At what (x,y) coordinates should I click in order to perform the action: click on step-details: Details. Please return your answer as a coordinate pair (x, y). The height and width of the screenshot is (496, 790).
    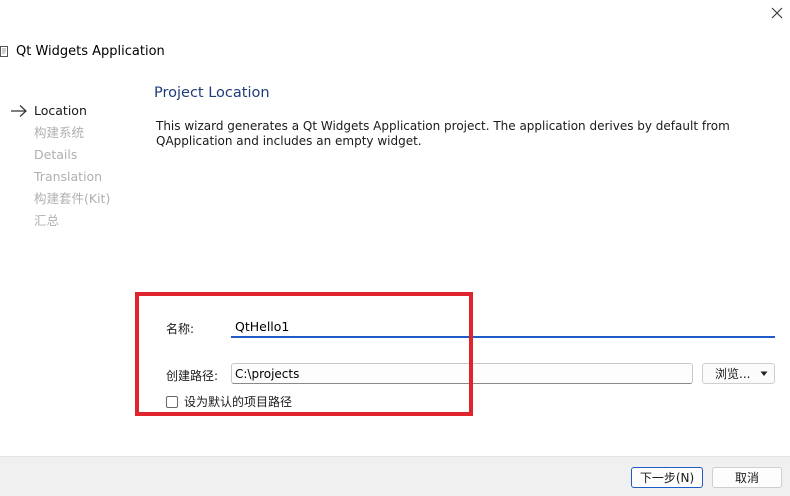
    Looking at the image, I should click on (70, 155).